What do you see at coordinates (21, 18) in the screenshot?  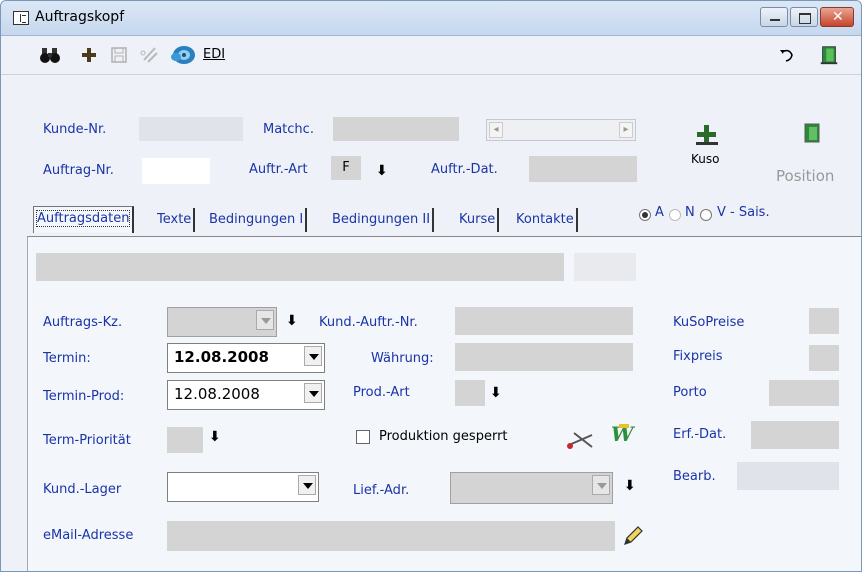 I see `window-icon` at bounding box center [21, 18].